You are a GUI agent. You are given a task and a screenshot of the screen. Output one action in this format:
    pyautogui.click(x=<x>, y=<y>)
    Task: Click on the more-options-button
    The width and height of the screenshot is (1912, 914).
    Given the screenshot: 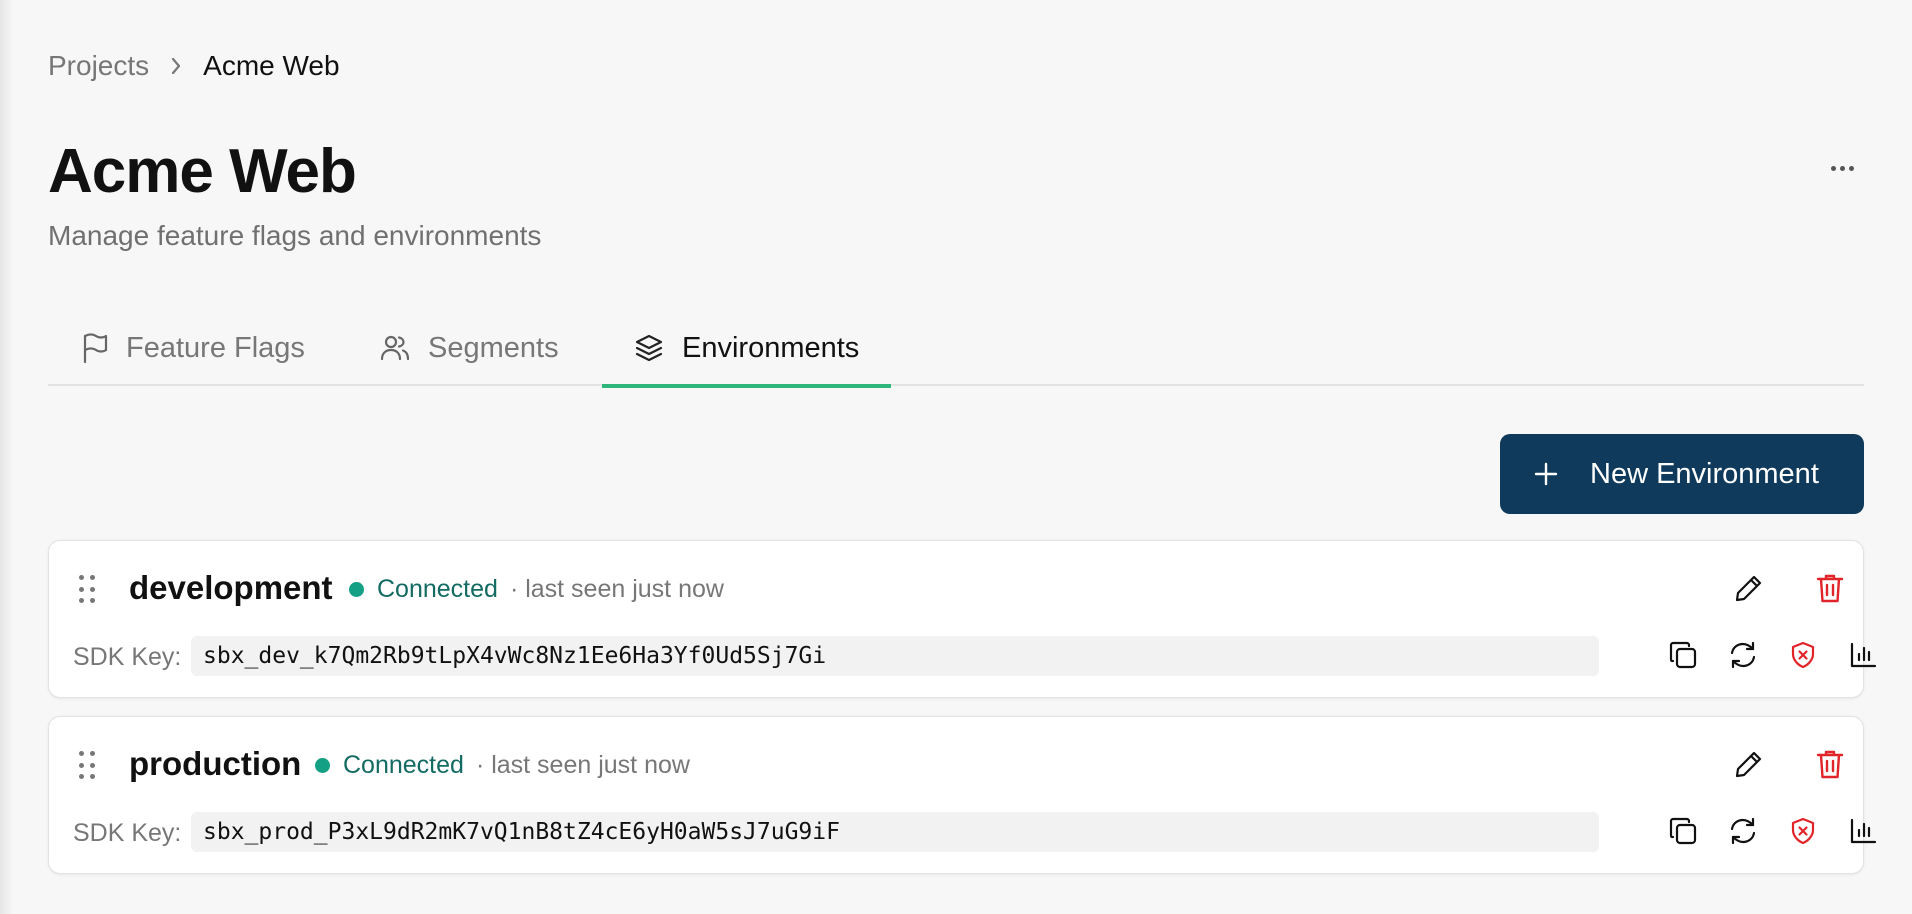 What is the action you would take?
    pyautogui.click(x=1842, y=168)
    